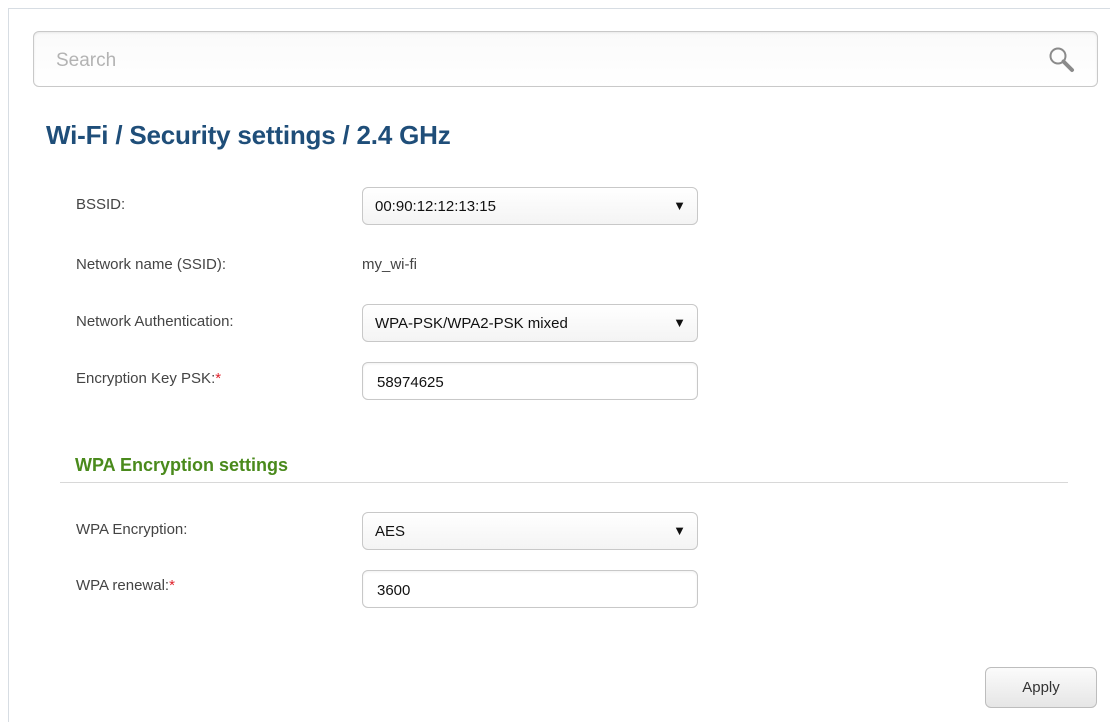 The width and height of the screenshot is (1110, 722). I want to click on wpa-renewal-label: WPA renewal:*, so click(125, 585).